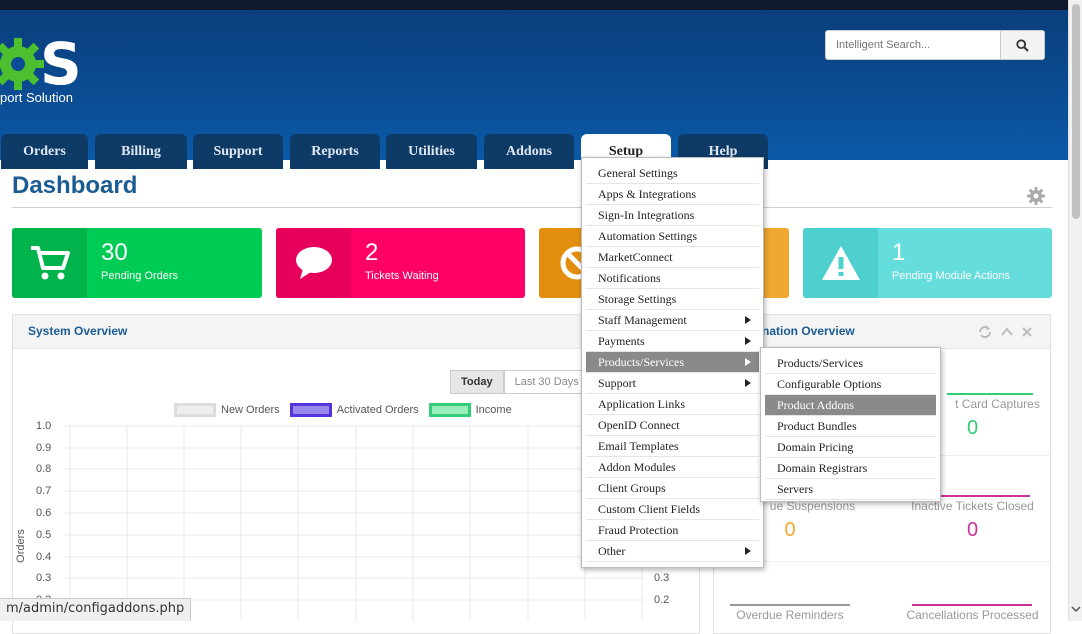  I want to click on collapse-icon, so click(1007, 331).